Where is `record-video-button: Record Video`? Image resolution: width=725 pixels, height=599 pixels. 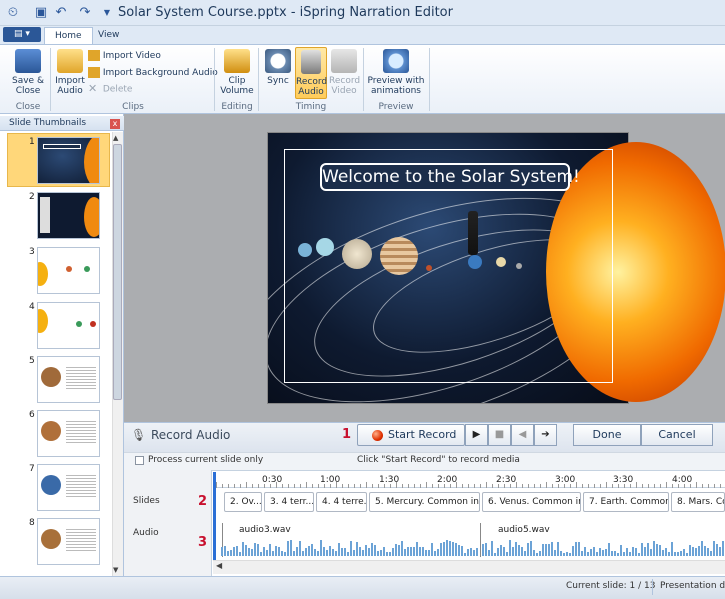 record-video-button: Record Video is located at coordinates (345, 72).